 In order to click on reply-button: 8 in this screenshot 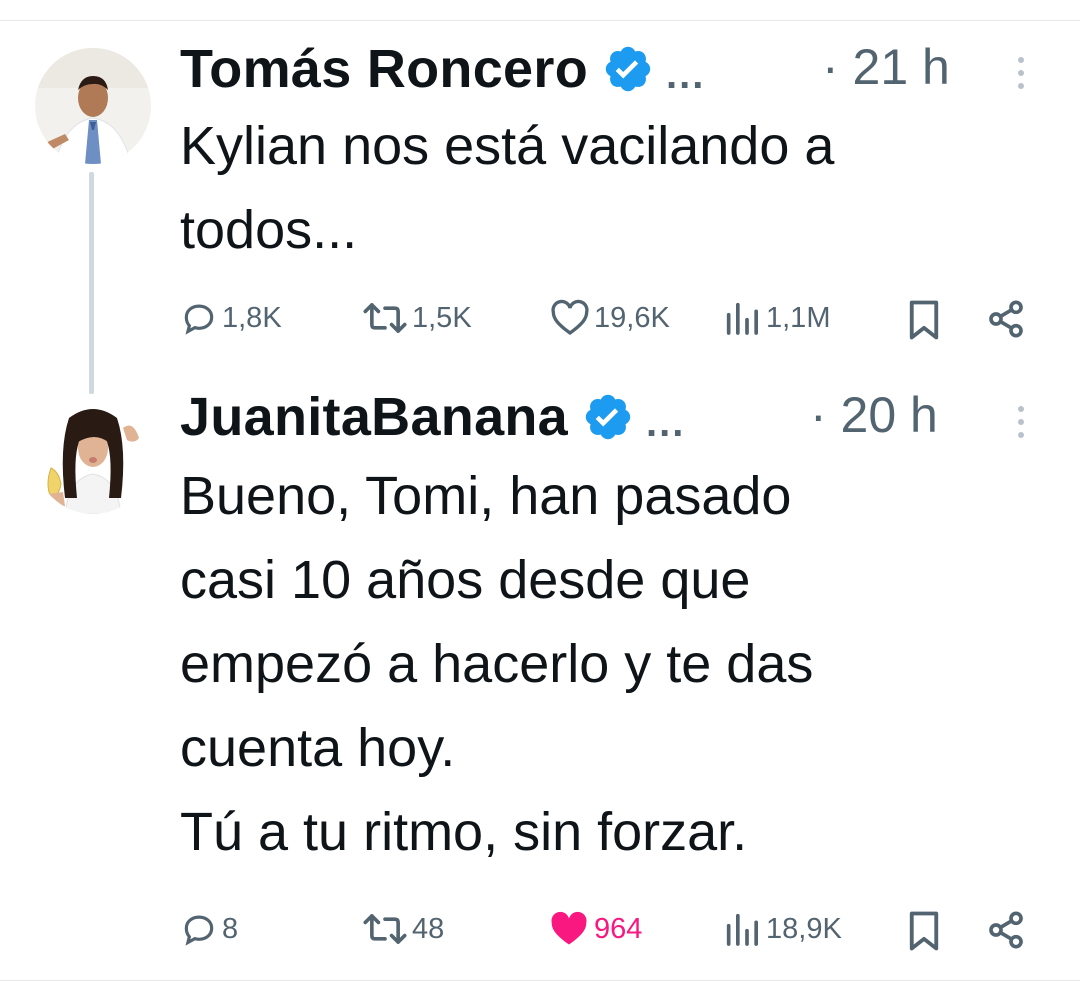, I will do `click(209, 929)`.